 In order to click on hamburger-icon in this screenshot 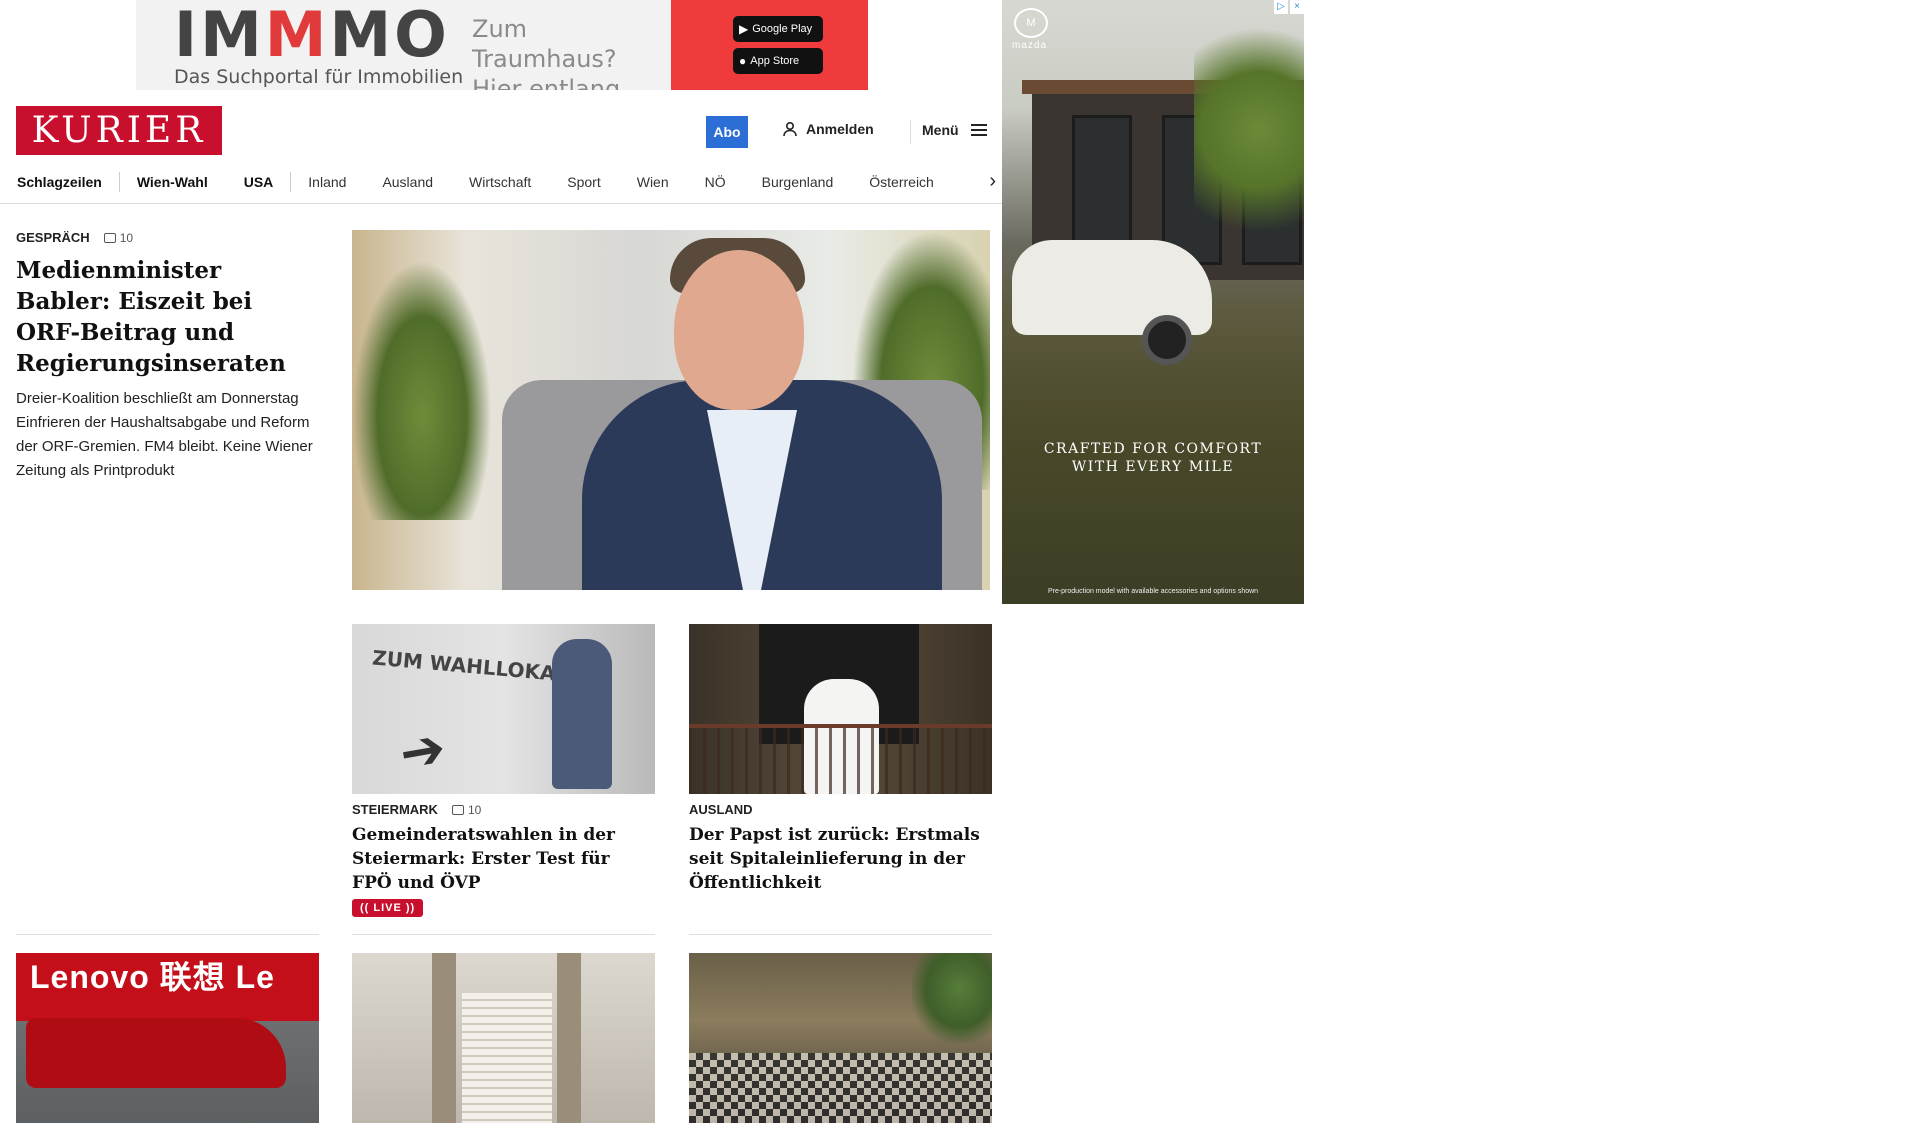, I will do `click(978, 130)`.